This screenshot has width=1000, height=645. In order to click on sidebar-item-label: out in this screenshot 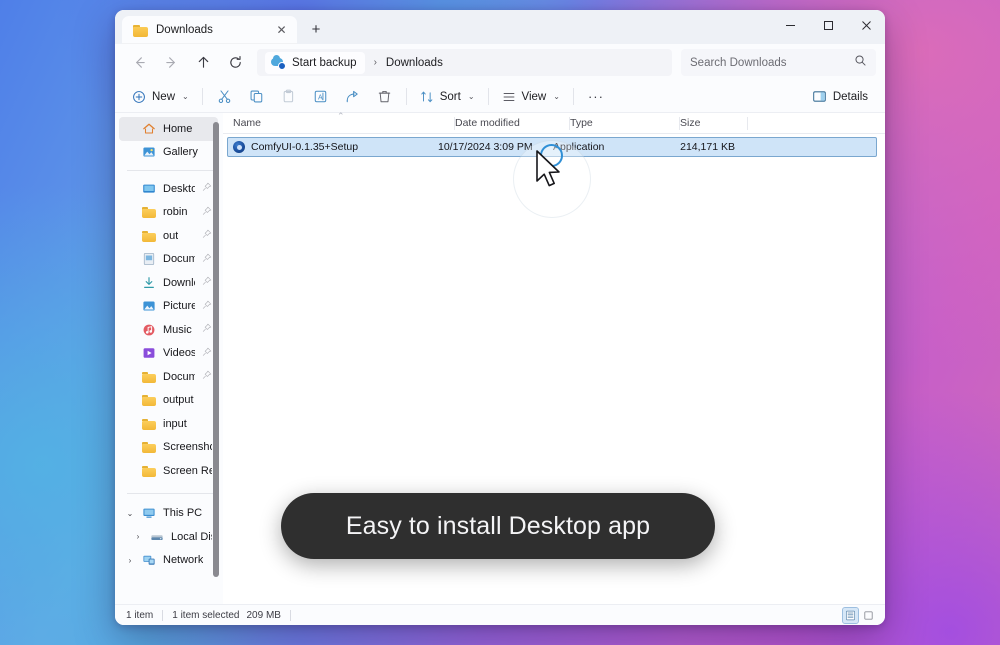, I will do `click(171, 235)`.